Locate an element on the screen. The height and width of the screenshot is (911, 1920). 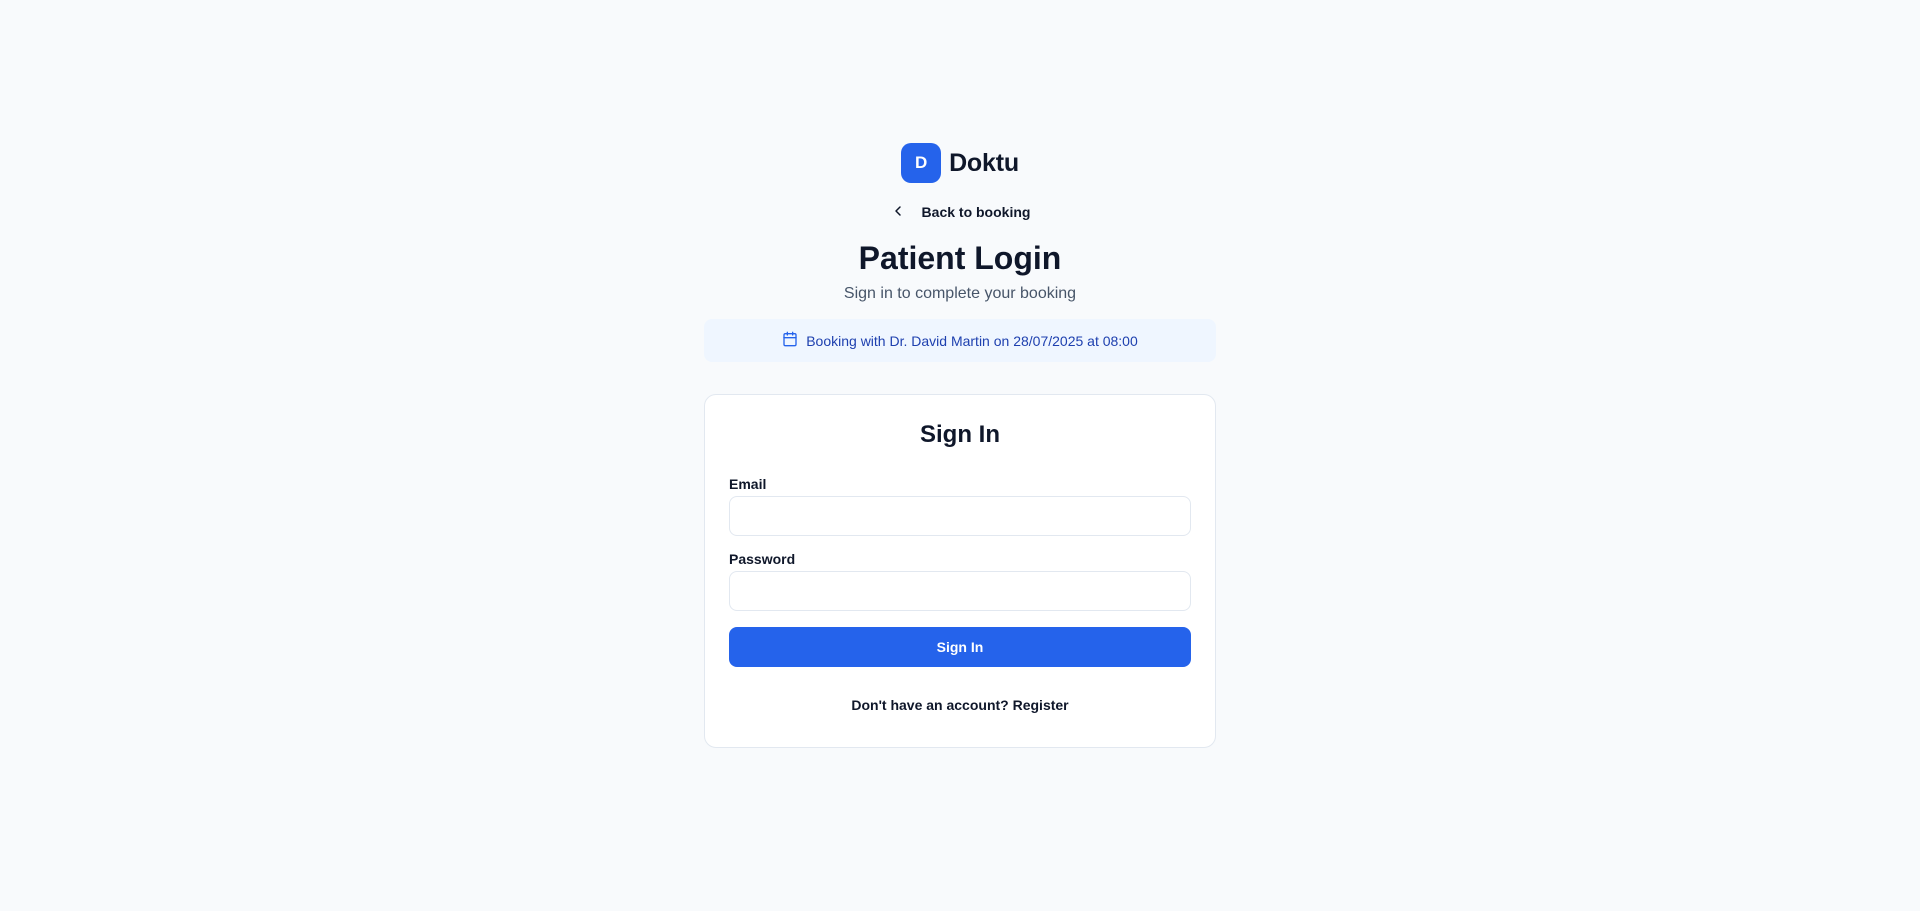
page-subtitle: Sign in to complete your booking is located at coordinates (960, 293).